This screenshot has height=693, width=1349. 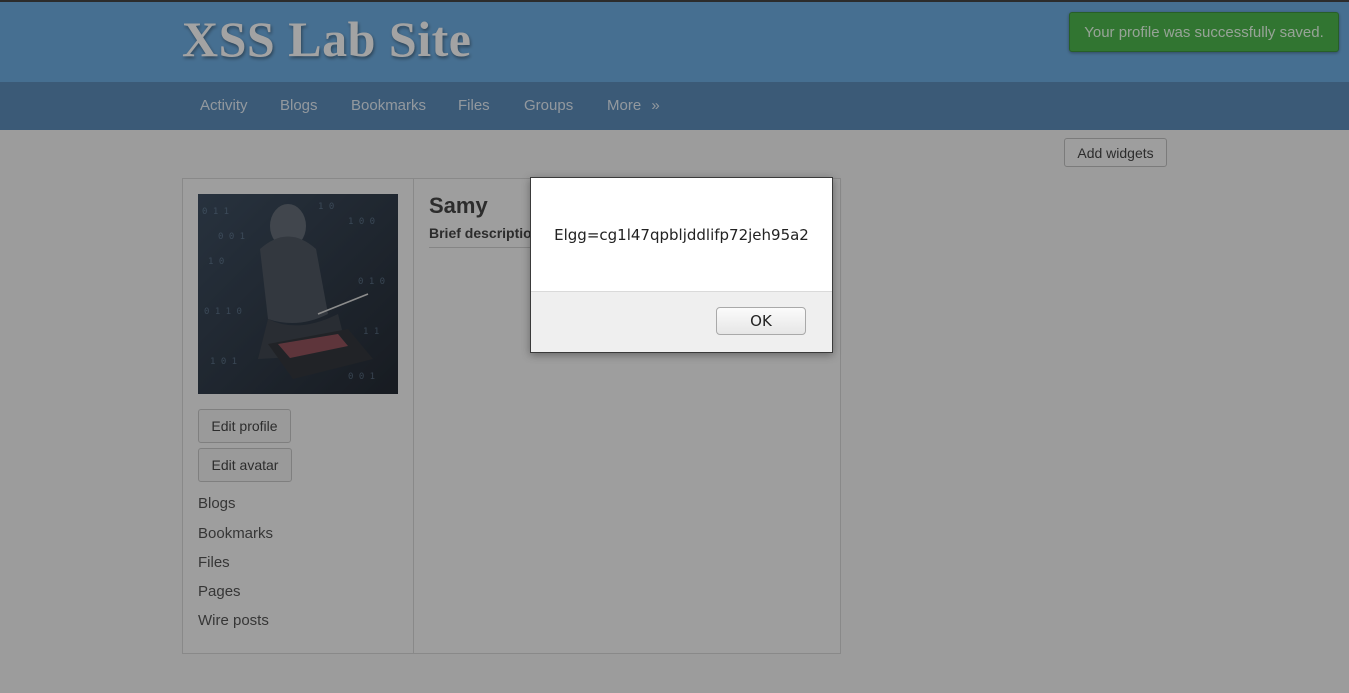 I want to click on ok-button: OK, so click(x=761, y=321).